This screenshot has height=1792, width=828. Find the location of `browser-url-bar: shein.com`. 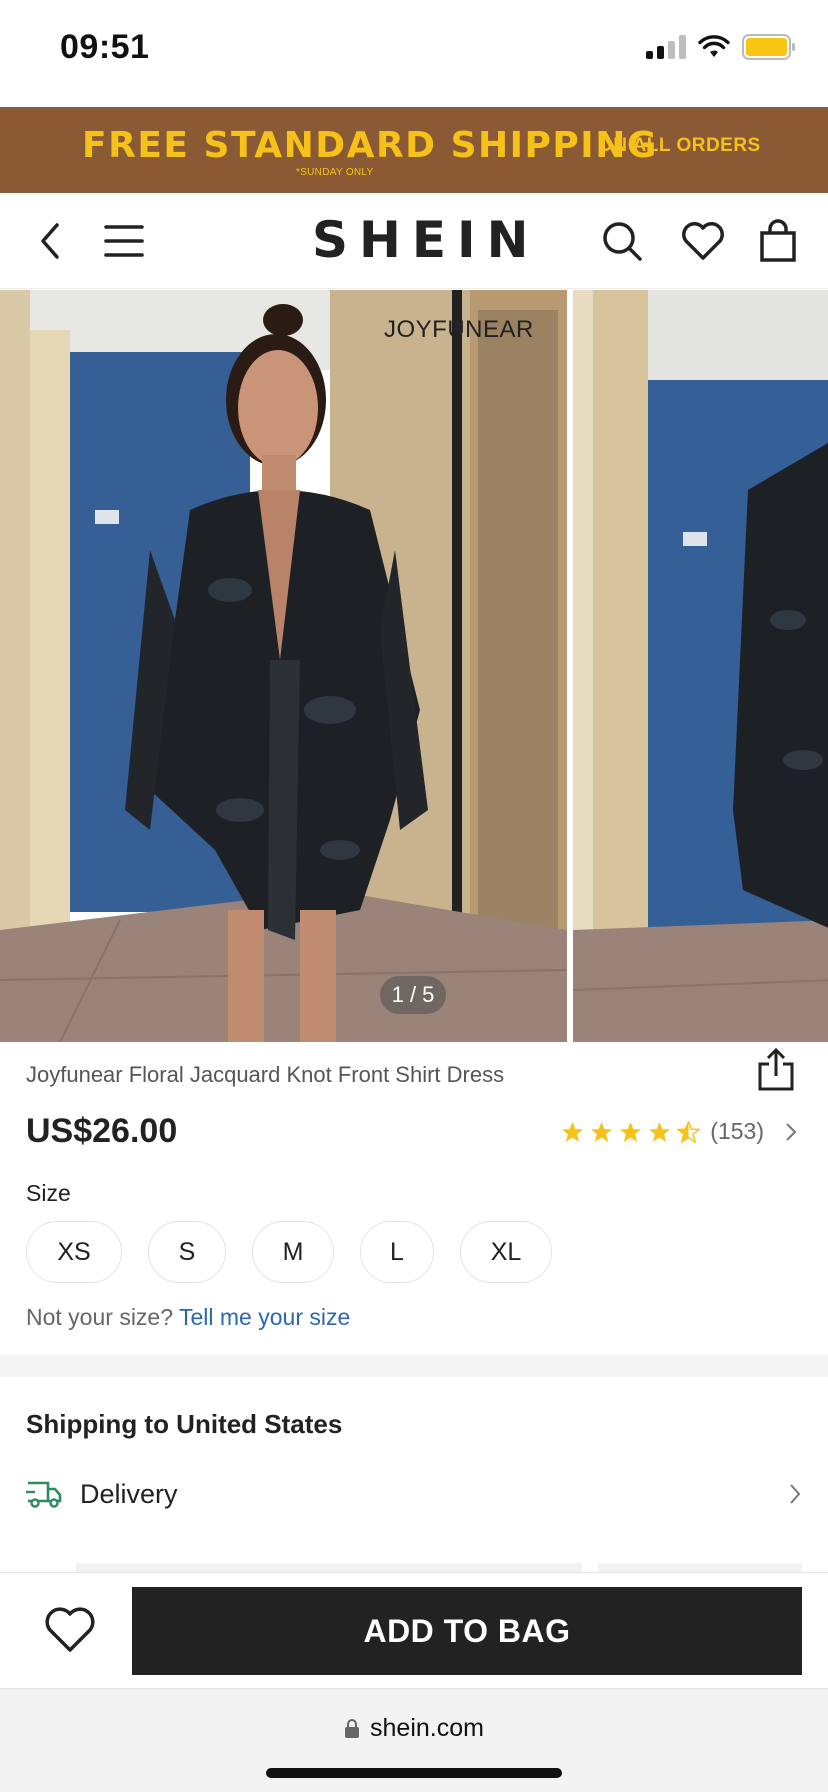

browser-url-bar: shein.com is located at coordinates (414, 1740).